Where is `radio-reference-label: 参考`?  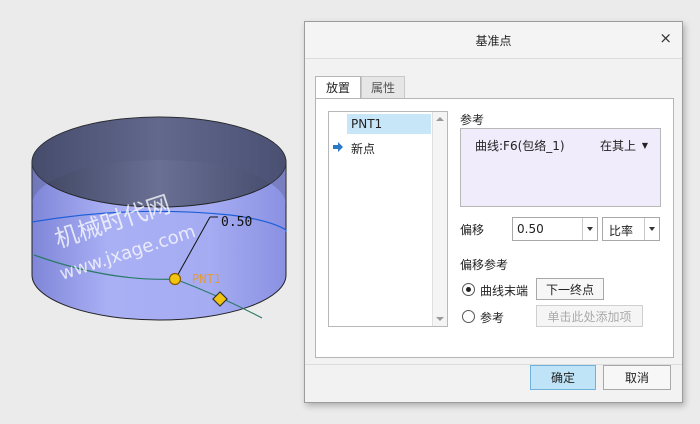
radio-reference-label: 参考 is located at coordinates (492, 318).